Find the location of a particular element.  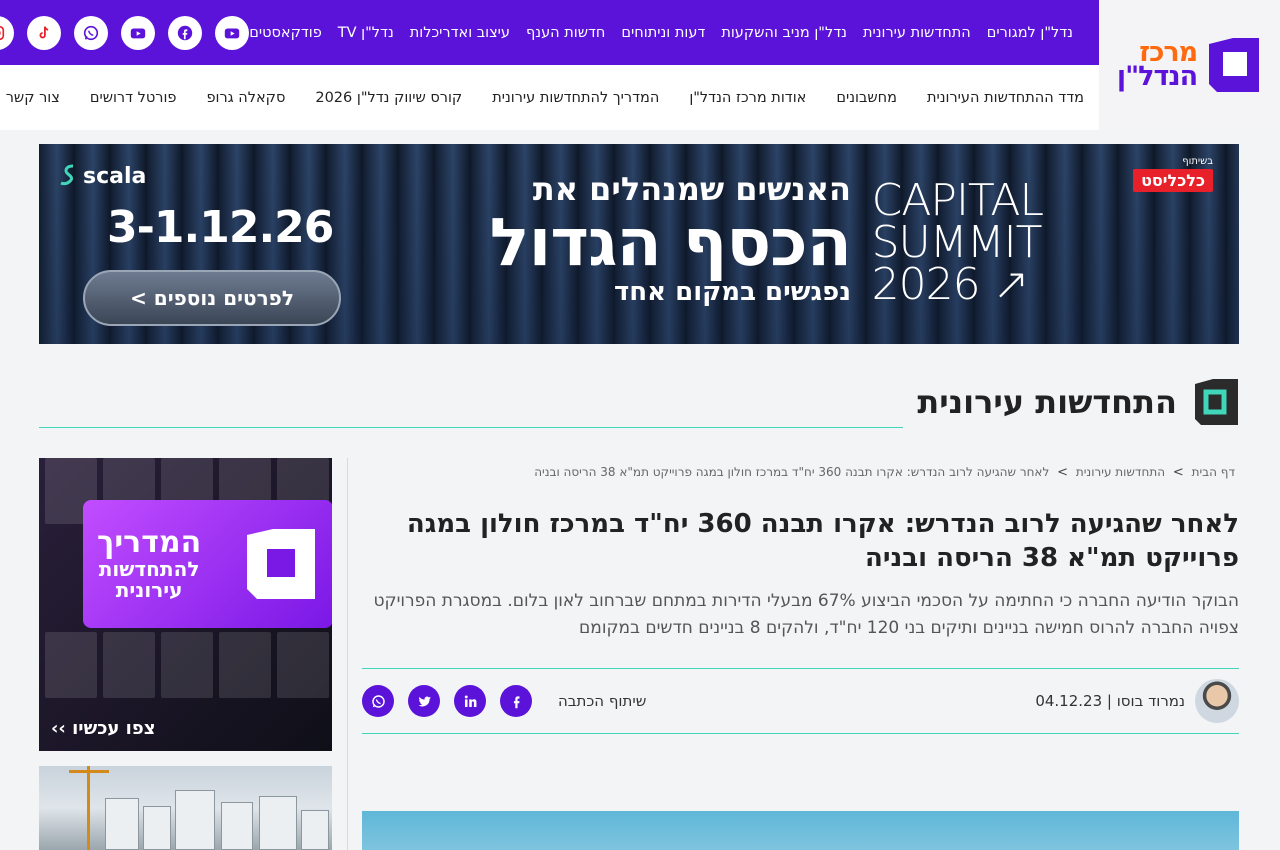

share-whatsapp-button is located at coordinates (379, 701).